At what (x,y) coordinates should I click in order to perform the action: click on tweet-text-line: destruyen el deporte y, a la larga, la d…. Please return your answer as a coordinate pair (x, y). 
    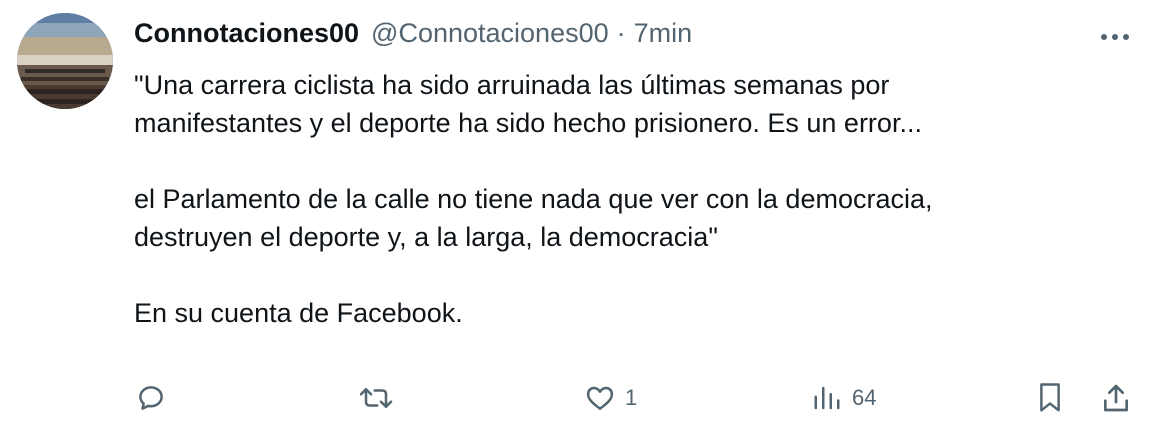
    Looking at the image, I should click on (426, 237).